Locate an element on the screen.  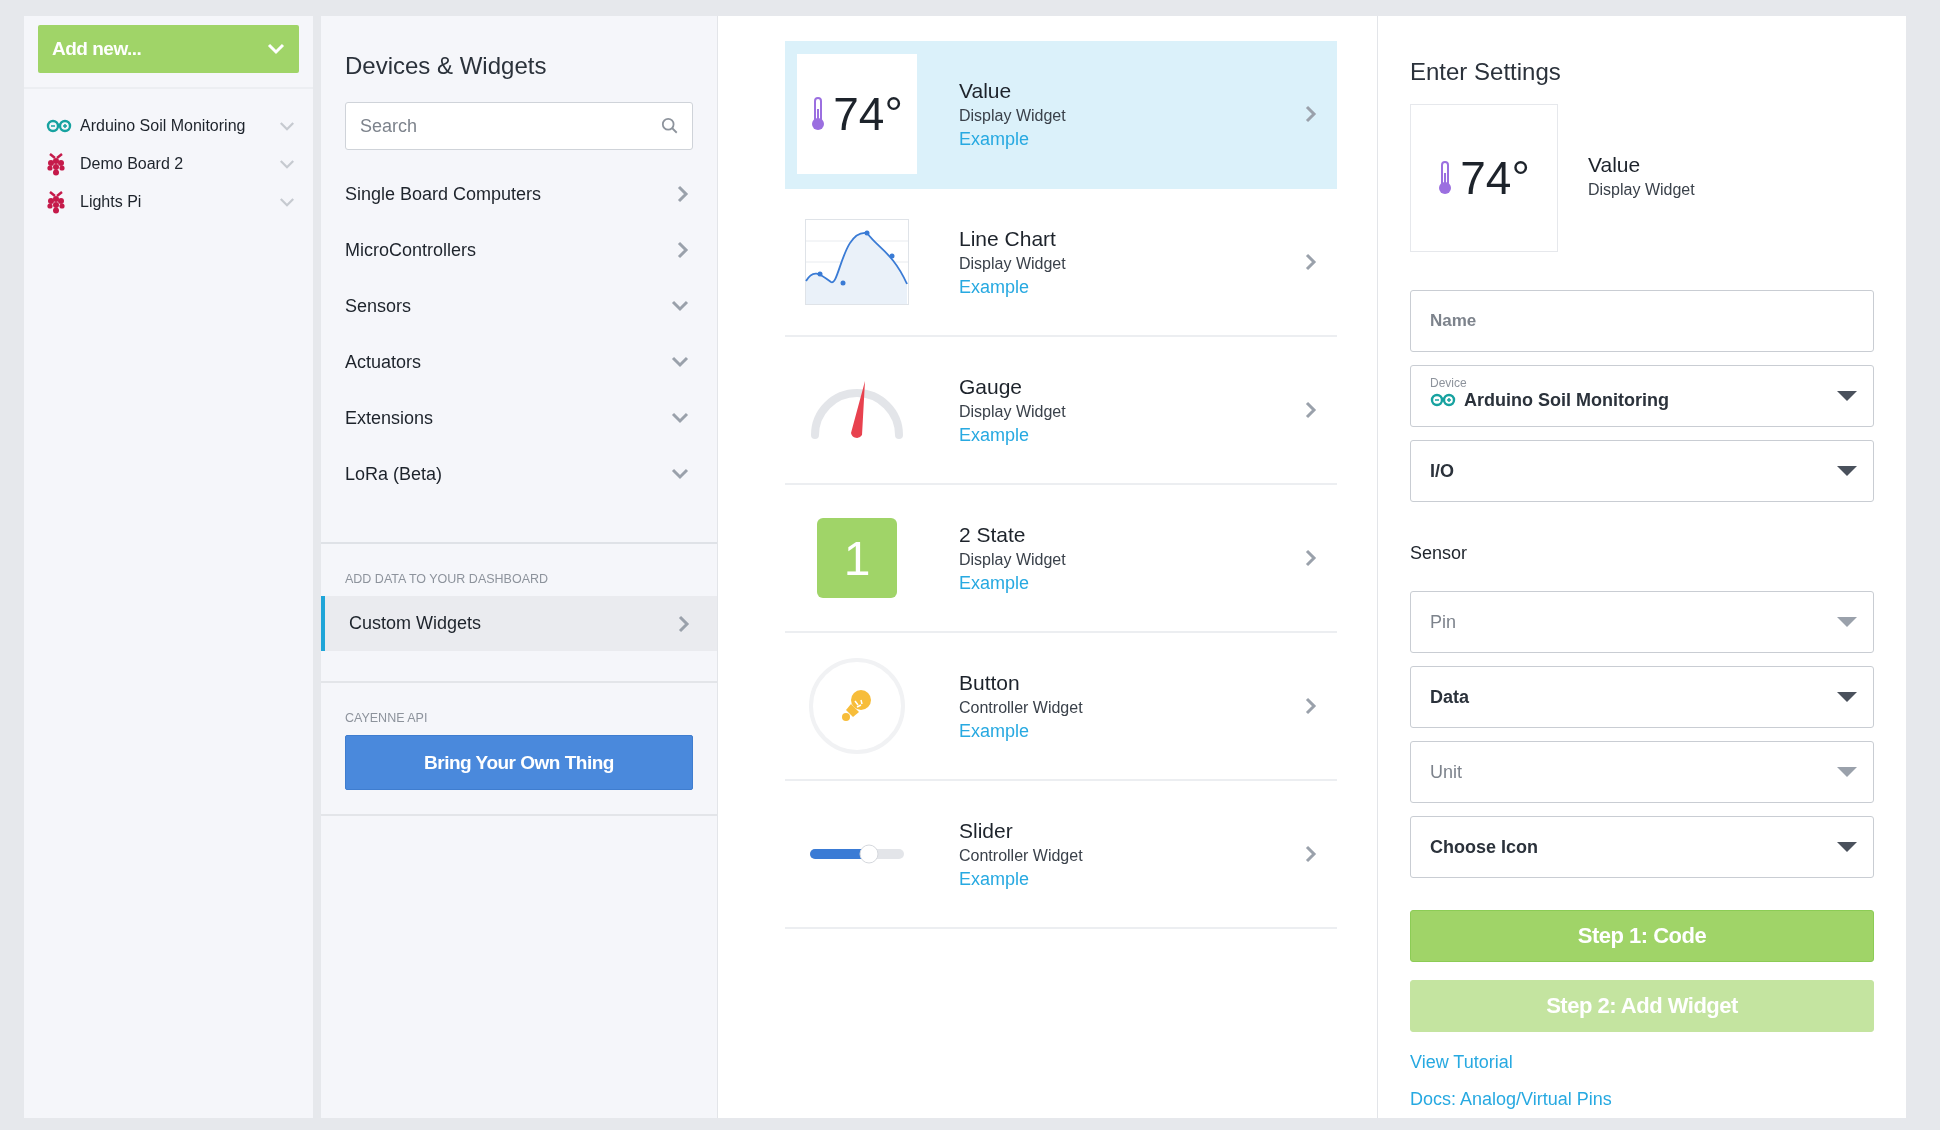
select-field: Choose Icon is located at coordinates (1642, 847).